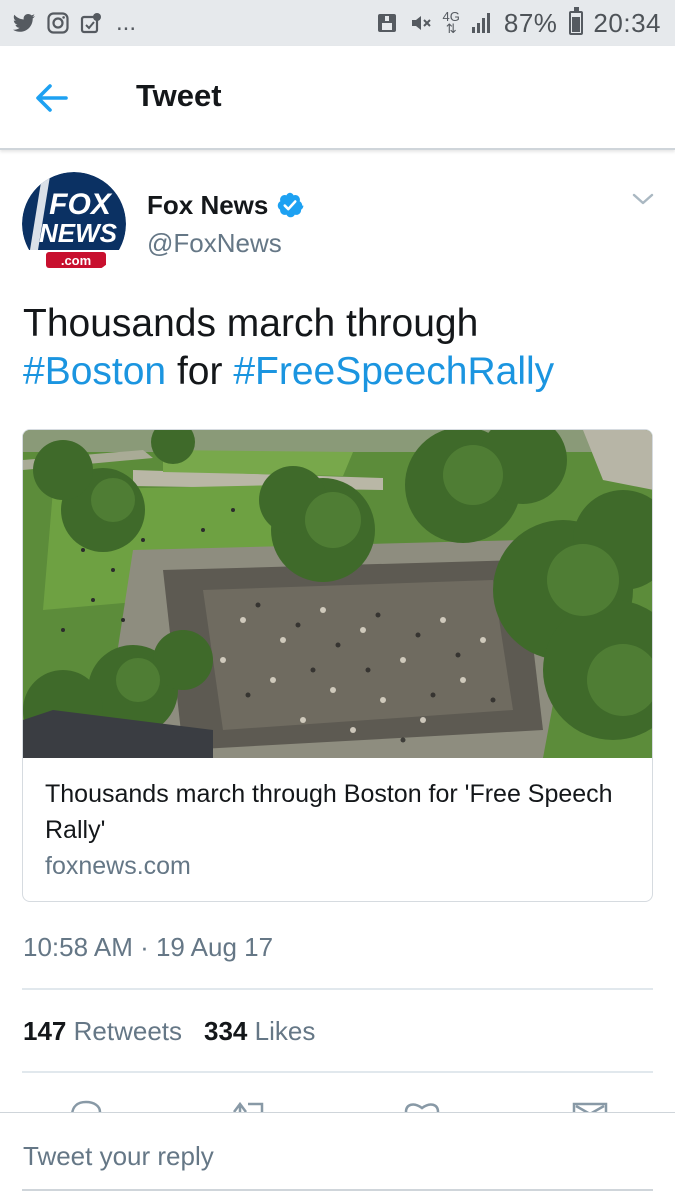 This screenshot has height=1200, width=675. What do you see at coordinates (530, 22) in the screenshot?
I see `battery-percent: 87%` at bounding box center [530, 22].